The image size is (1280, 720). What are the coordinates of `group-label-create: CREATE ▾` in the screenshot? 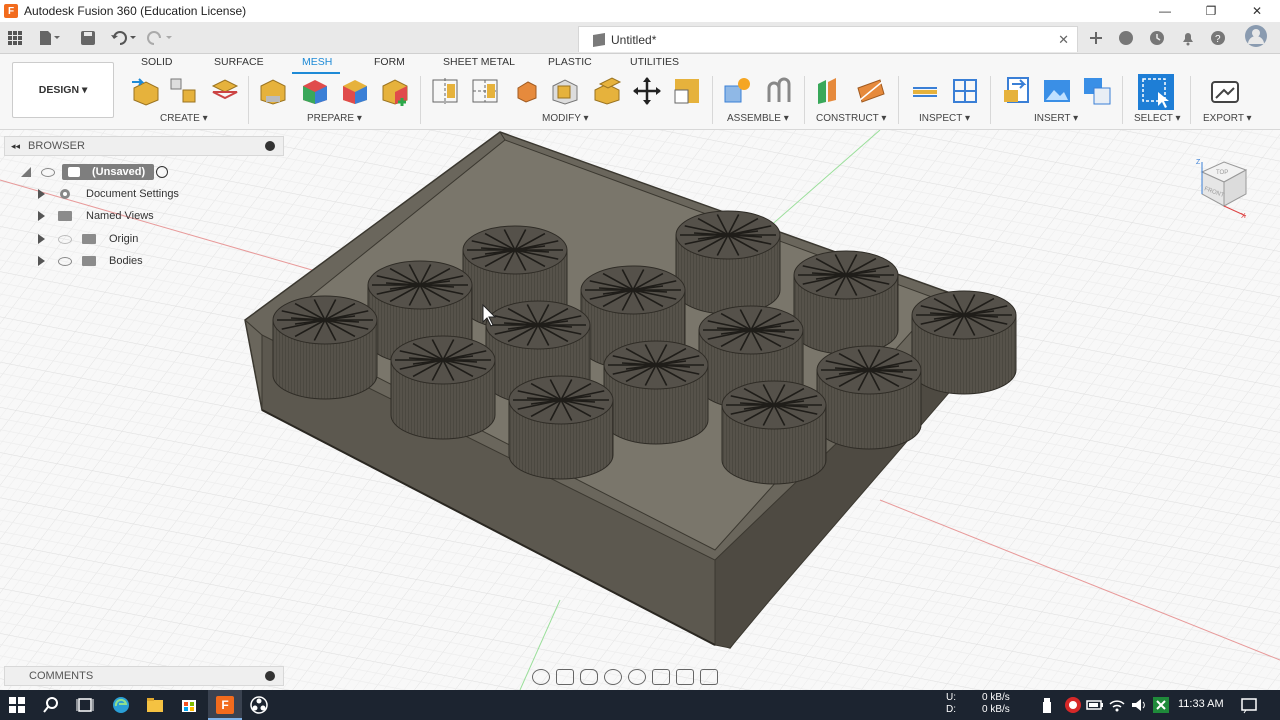 It's located at (184, 118).